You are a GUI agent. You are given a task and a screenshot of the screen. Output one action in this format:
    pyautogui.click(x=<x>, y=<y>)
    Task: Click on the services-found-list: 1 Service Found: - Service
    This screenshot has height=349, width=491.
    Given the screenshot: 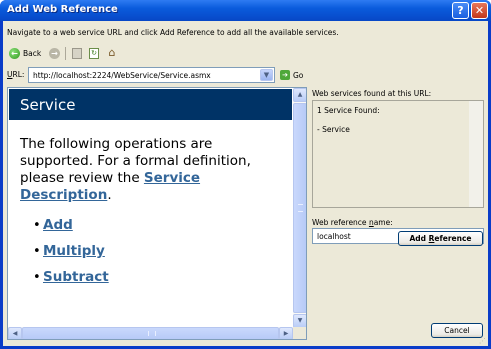 What is the action you would take?
    pyautogui.click(x=398, y=154)
    